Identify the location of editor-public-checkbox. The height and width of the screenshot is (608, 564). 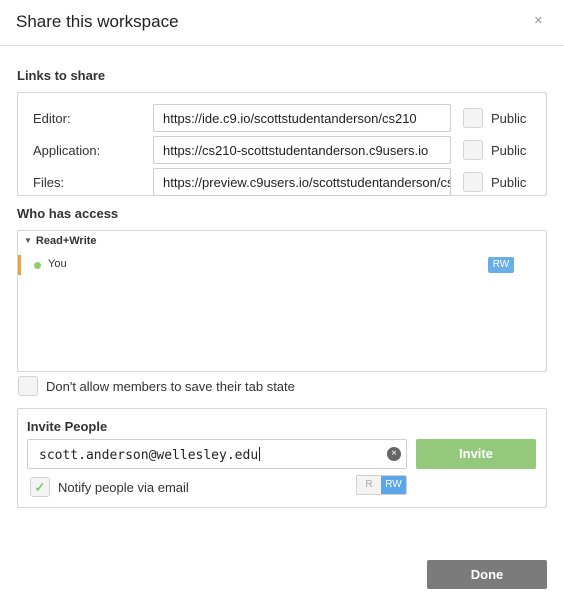
(473, 118).